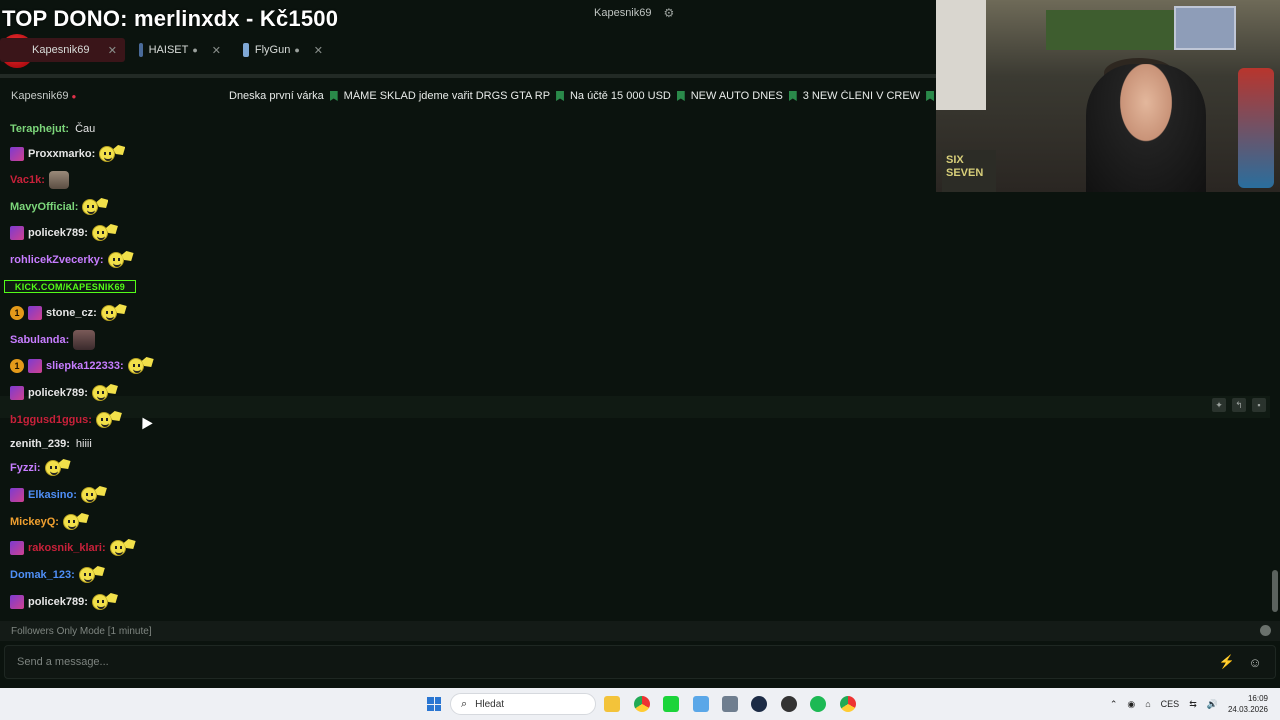 This screenshot has width=1280, height=720. I want to click on chat-message: Fyzzi:, so click(40, 468).